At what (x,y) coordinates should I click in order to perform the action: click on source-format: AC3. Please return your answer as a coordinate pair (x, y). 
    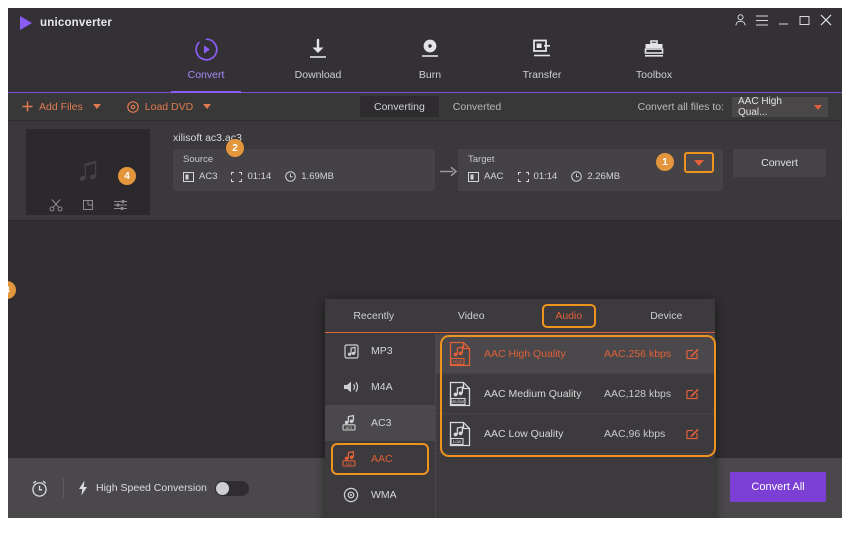
    Looking at the image, I should click on (200, 176).